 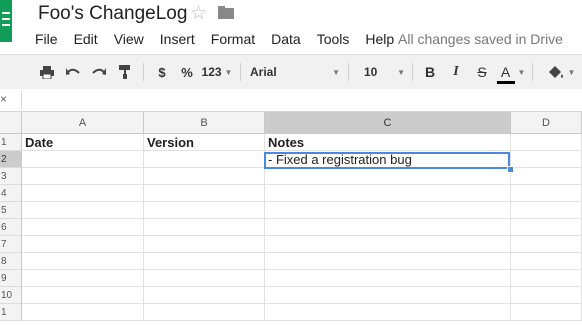 What do you see at coordinates (11, 227) in the screenshot?
I see `row-header: 6` at bounding box center [11, 227].